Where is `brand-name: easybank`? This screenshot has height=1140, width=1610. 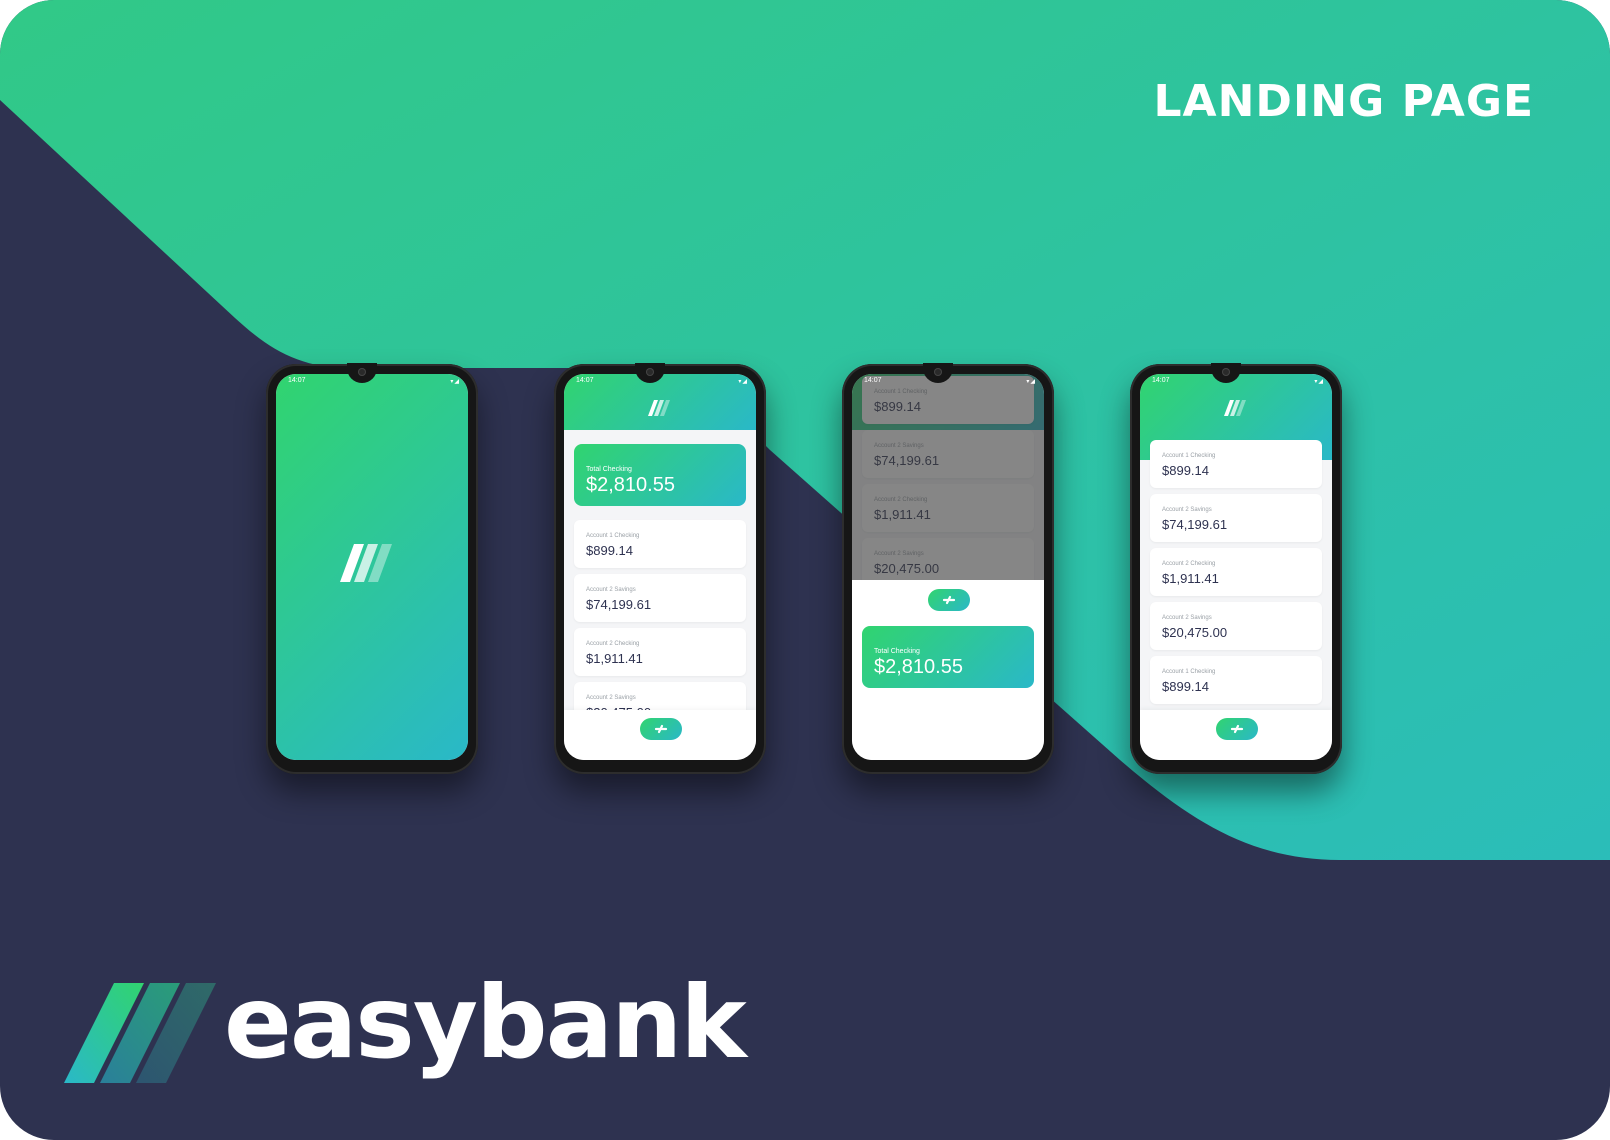
brand-name: easybank is located at coordinates (485, 1022).